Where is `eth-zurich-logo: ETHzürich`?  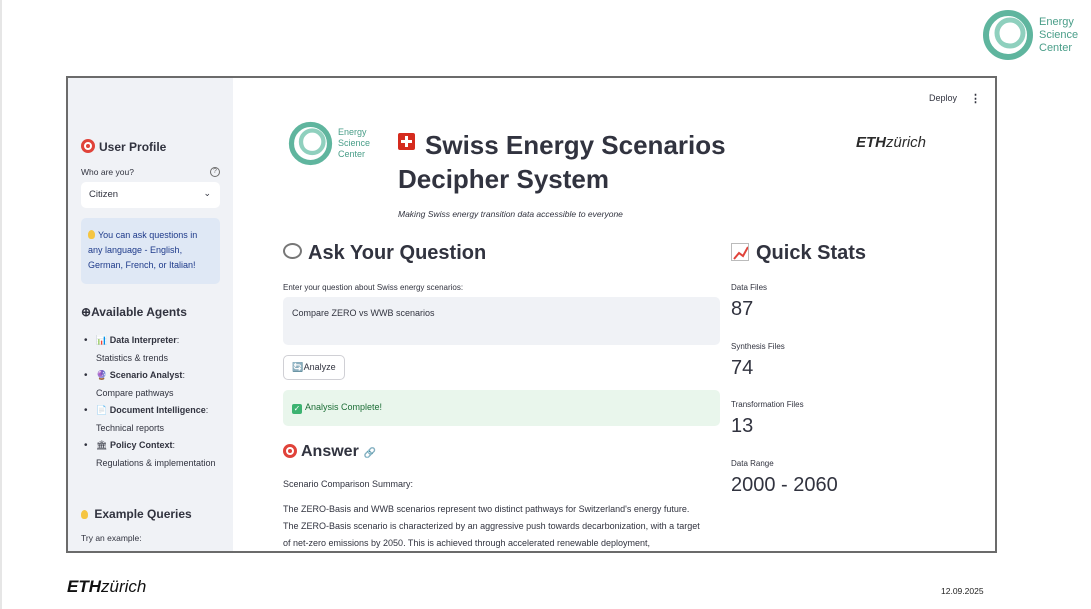
eth-zurich-logo: ETHzürich is located at coordinates (891, 142).